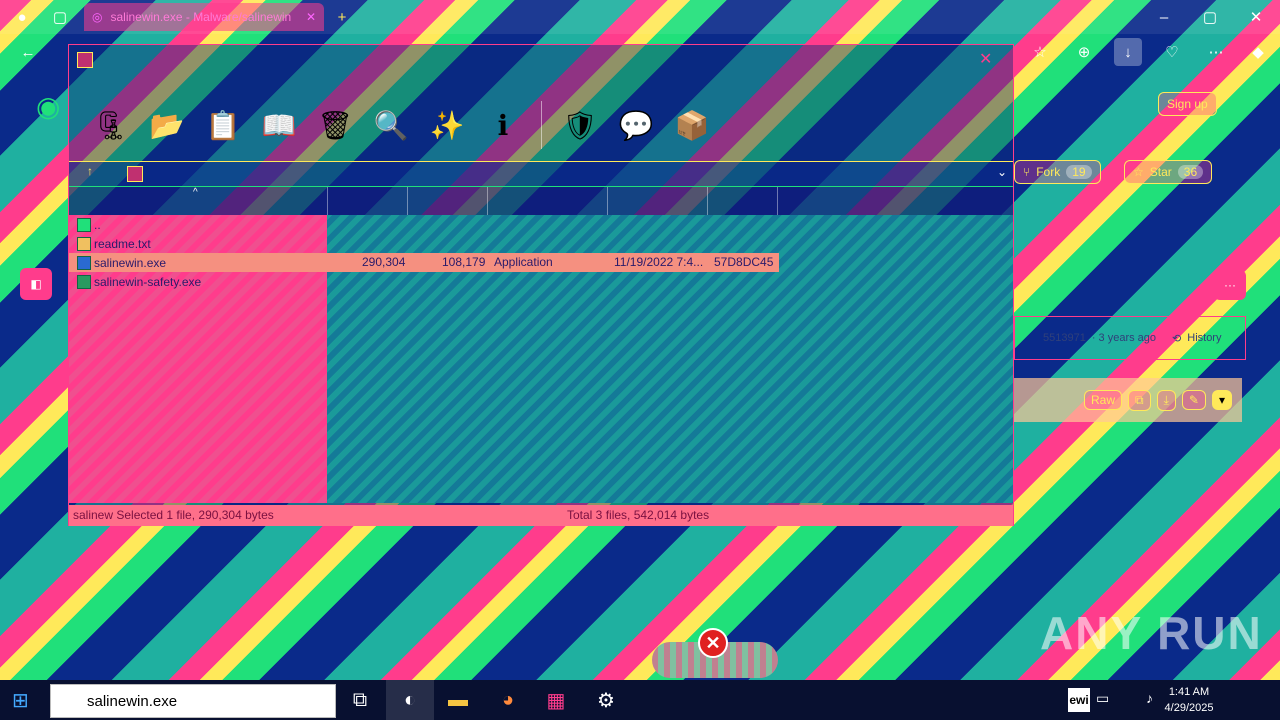  What do you see at coordinates (1164, 17) in the screenshot?
I see `minimize-icon: –` at bounding box center [1164, 17].